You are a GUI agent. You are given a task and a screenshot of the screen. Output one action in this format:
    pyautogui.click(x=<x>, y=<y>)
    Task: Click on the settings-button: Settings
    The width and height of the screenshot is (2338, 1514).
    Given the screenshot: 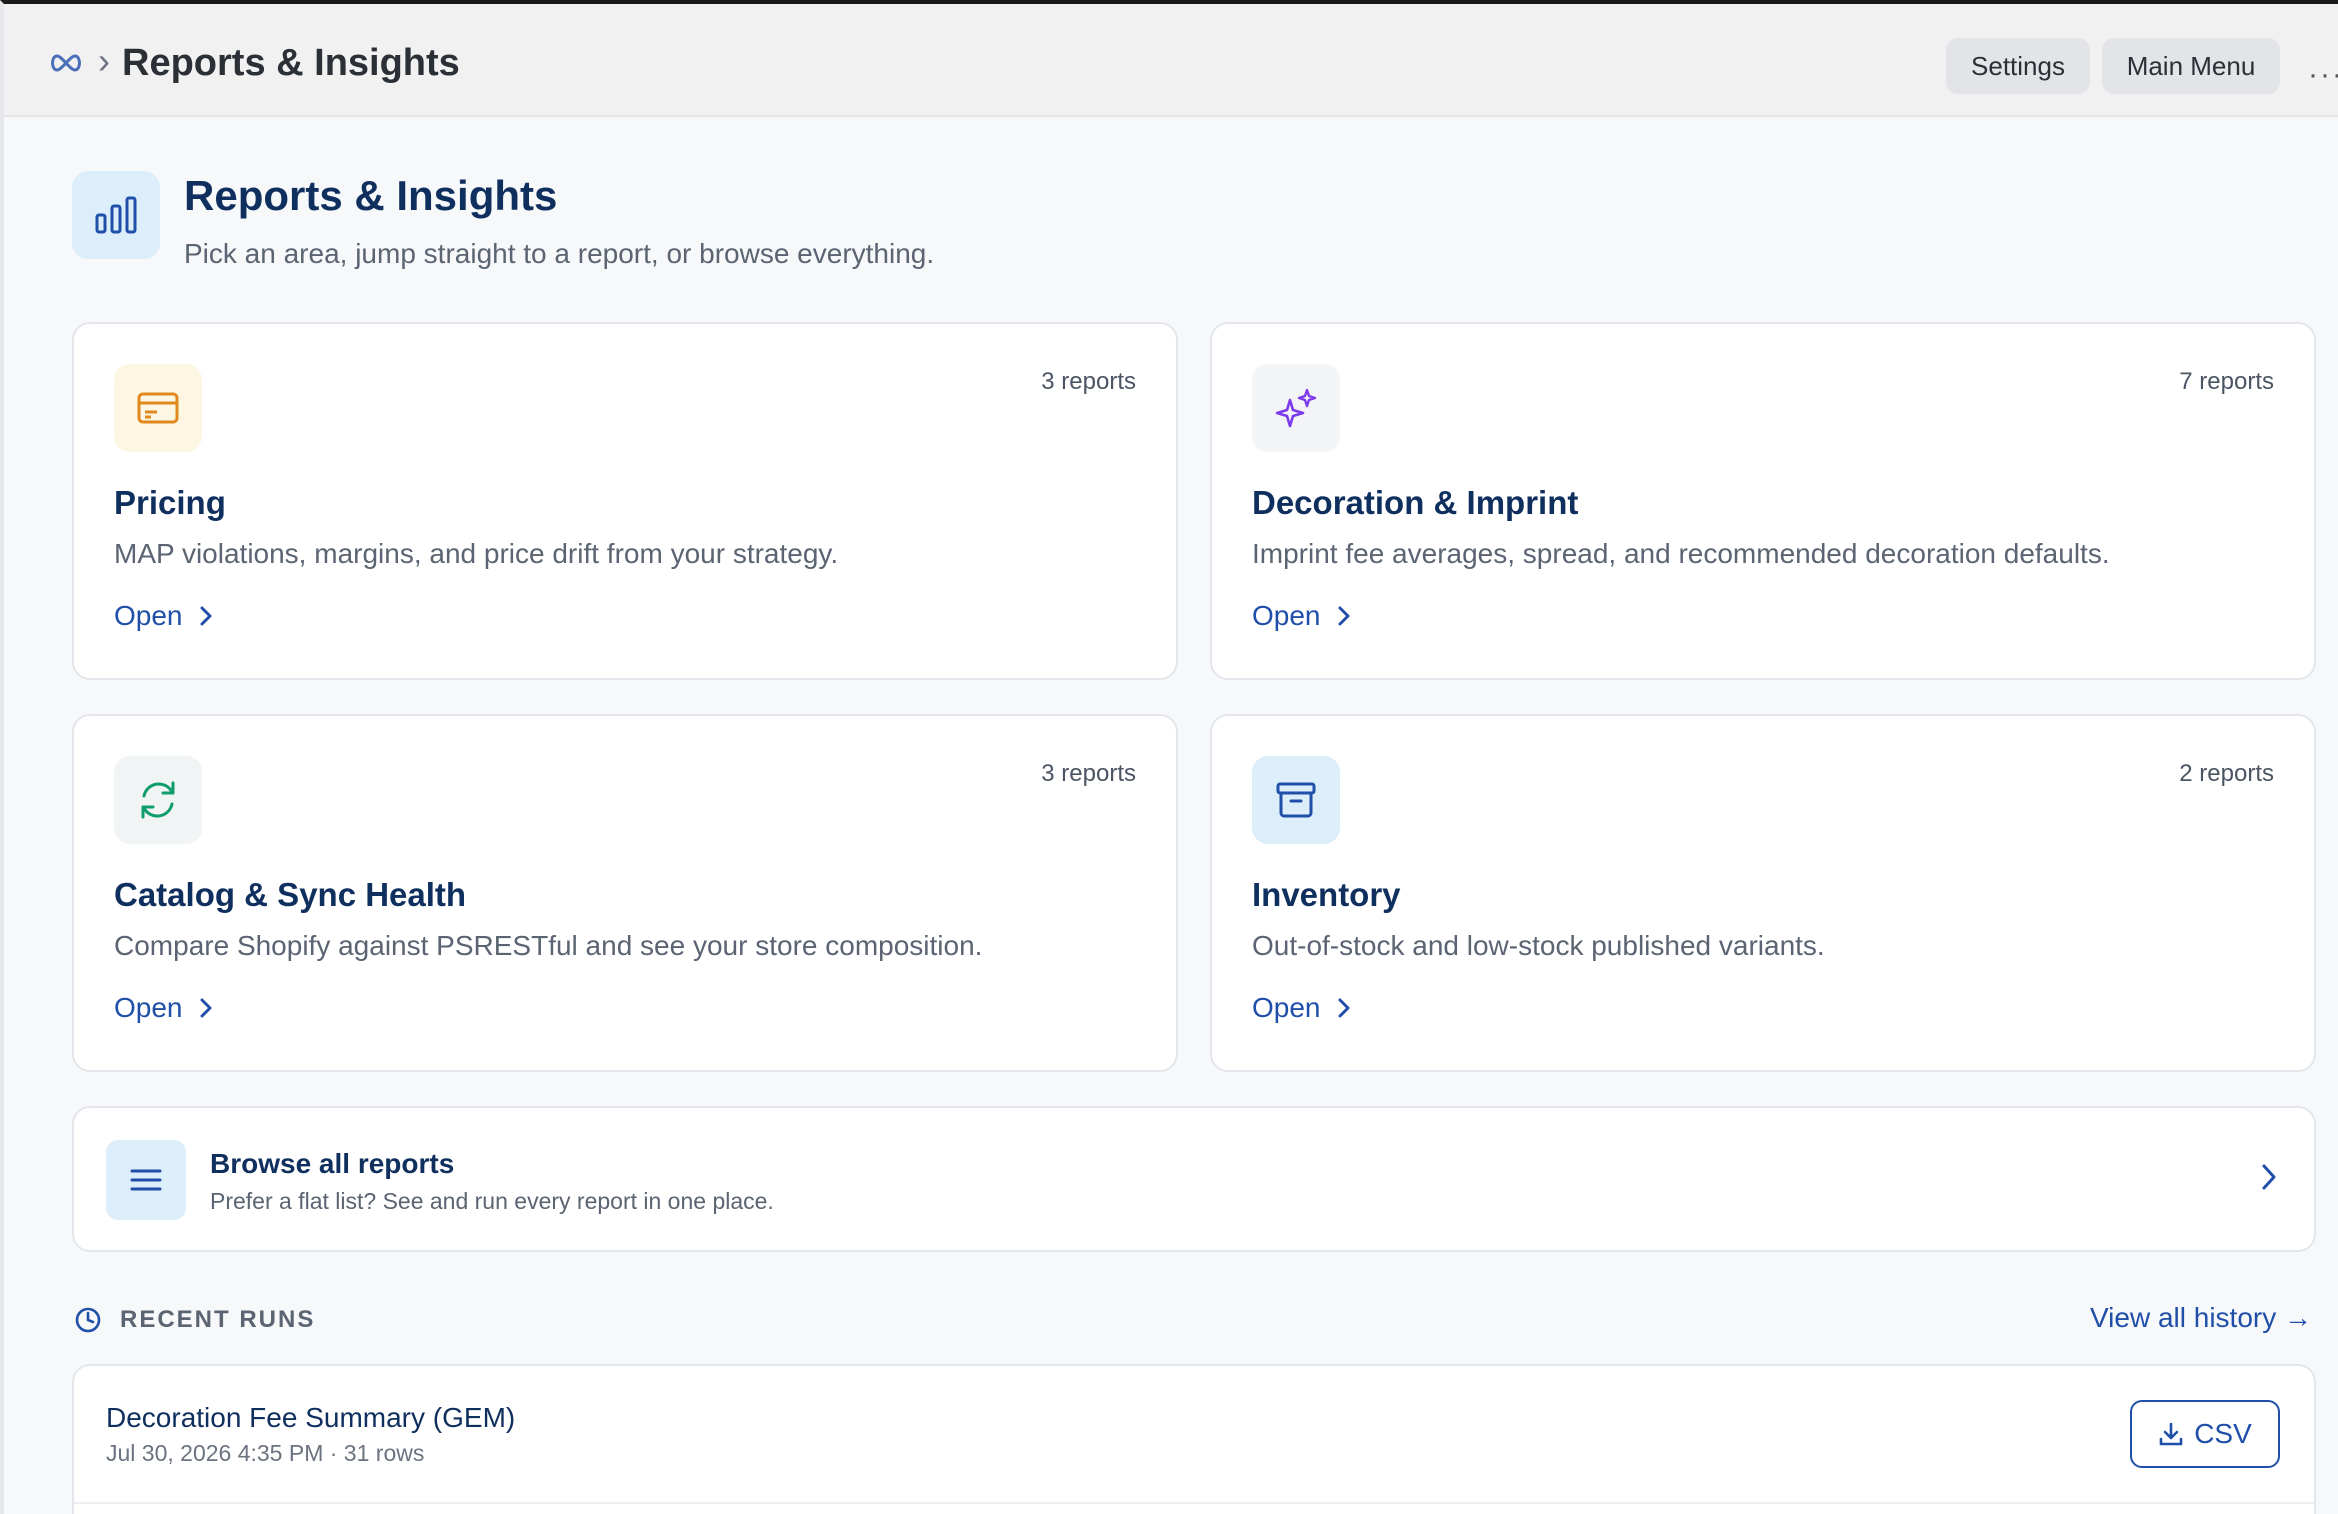 What is the action you would take?
    pyautogui.click(x=2018, y=66)
    